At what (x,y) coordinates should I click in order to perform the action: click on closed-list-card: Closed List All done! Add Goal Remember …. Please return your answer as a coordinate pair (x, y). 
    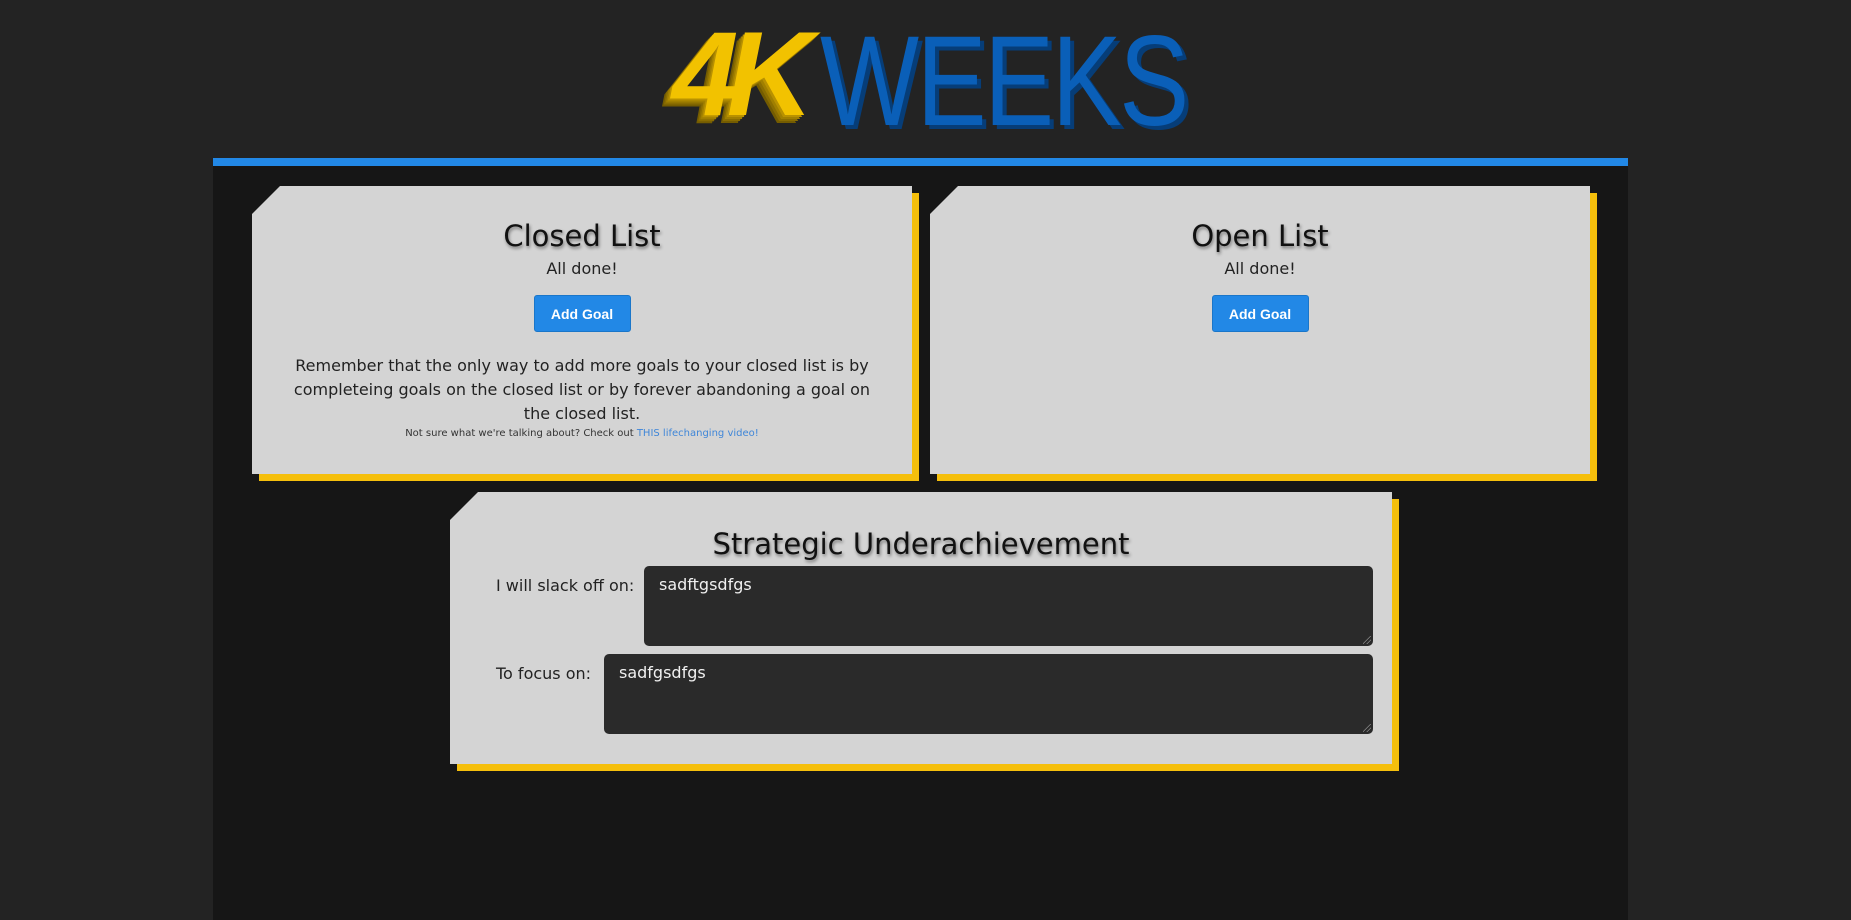
    Looking at the image, I should click on (582, 330).